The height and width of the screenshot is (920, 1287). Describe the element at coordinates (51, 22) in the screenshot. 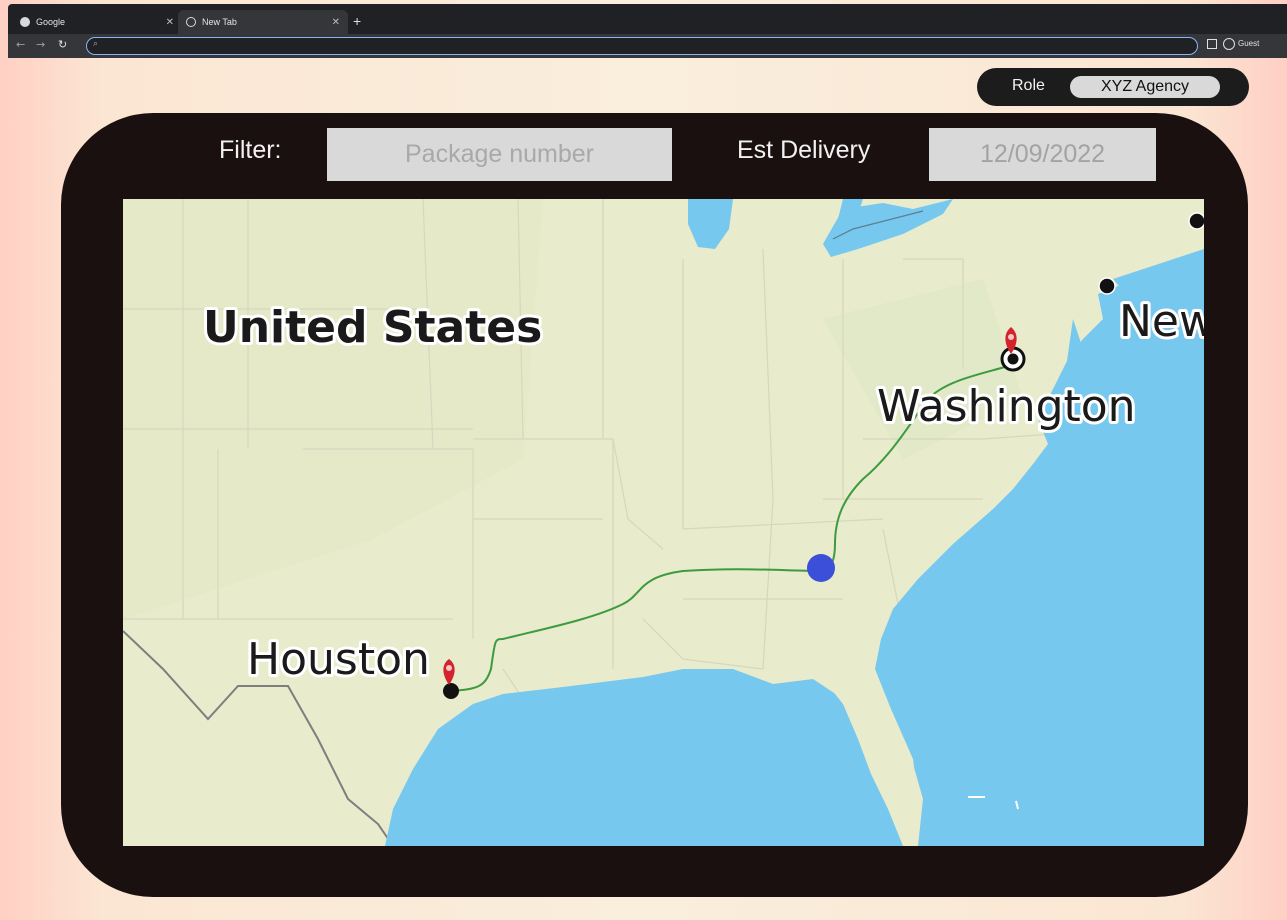

I see `tab-title: Google` at that location.